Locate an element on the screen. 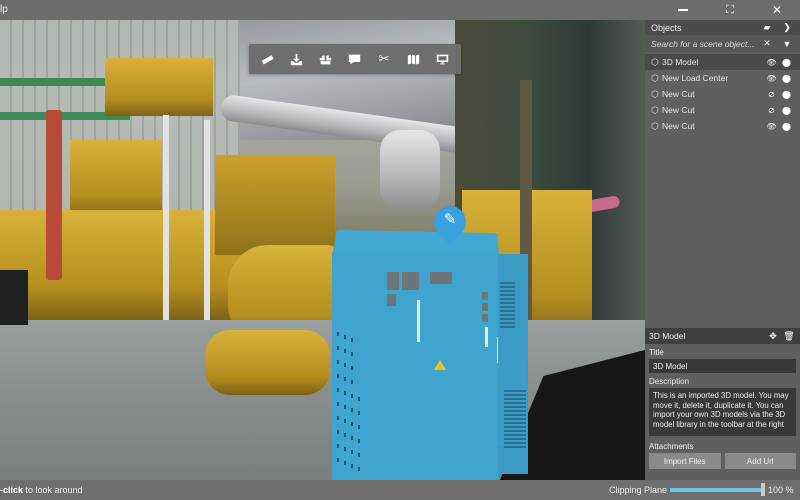 The height and width of the screenshot is (500, 800). 3d-model-object is located at coordinates (430, 355).